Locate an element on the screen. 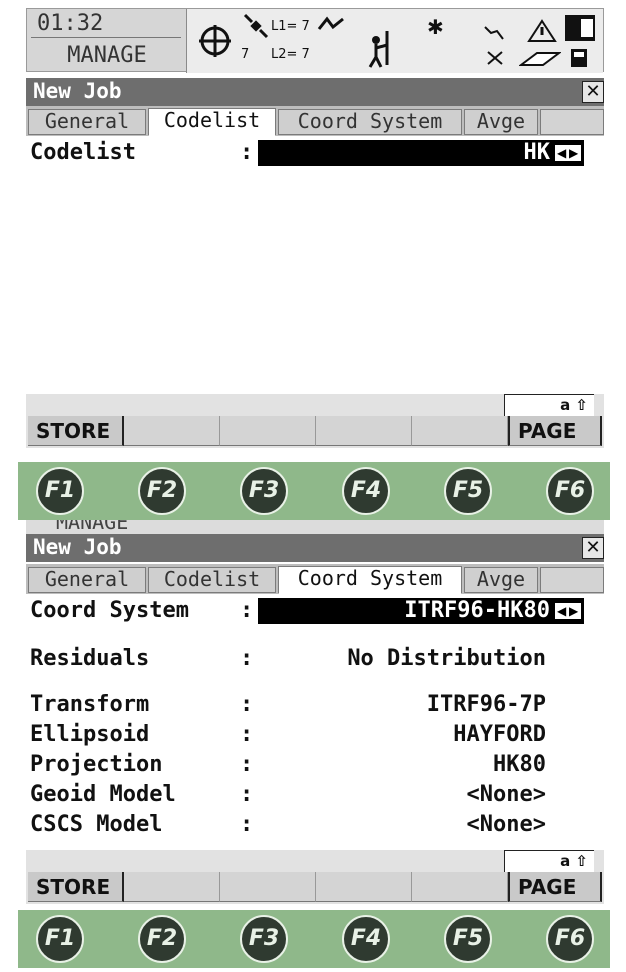 The width and height of the screenshot is (626, 972). warning-icon is located at coordinates (542, 30).